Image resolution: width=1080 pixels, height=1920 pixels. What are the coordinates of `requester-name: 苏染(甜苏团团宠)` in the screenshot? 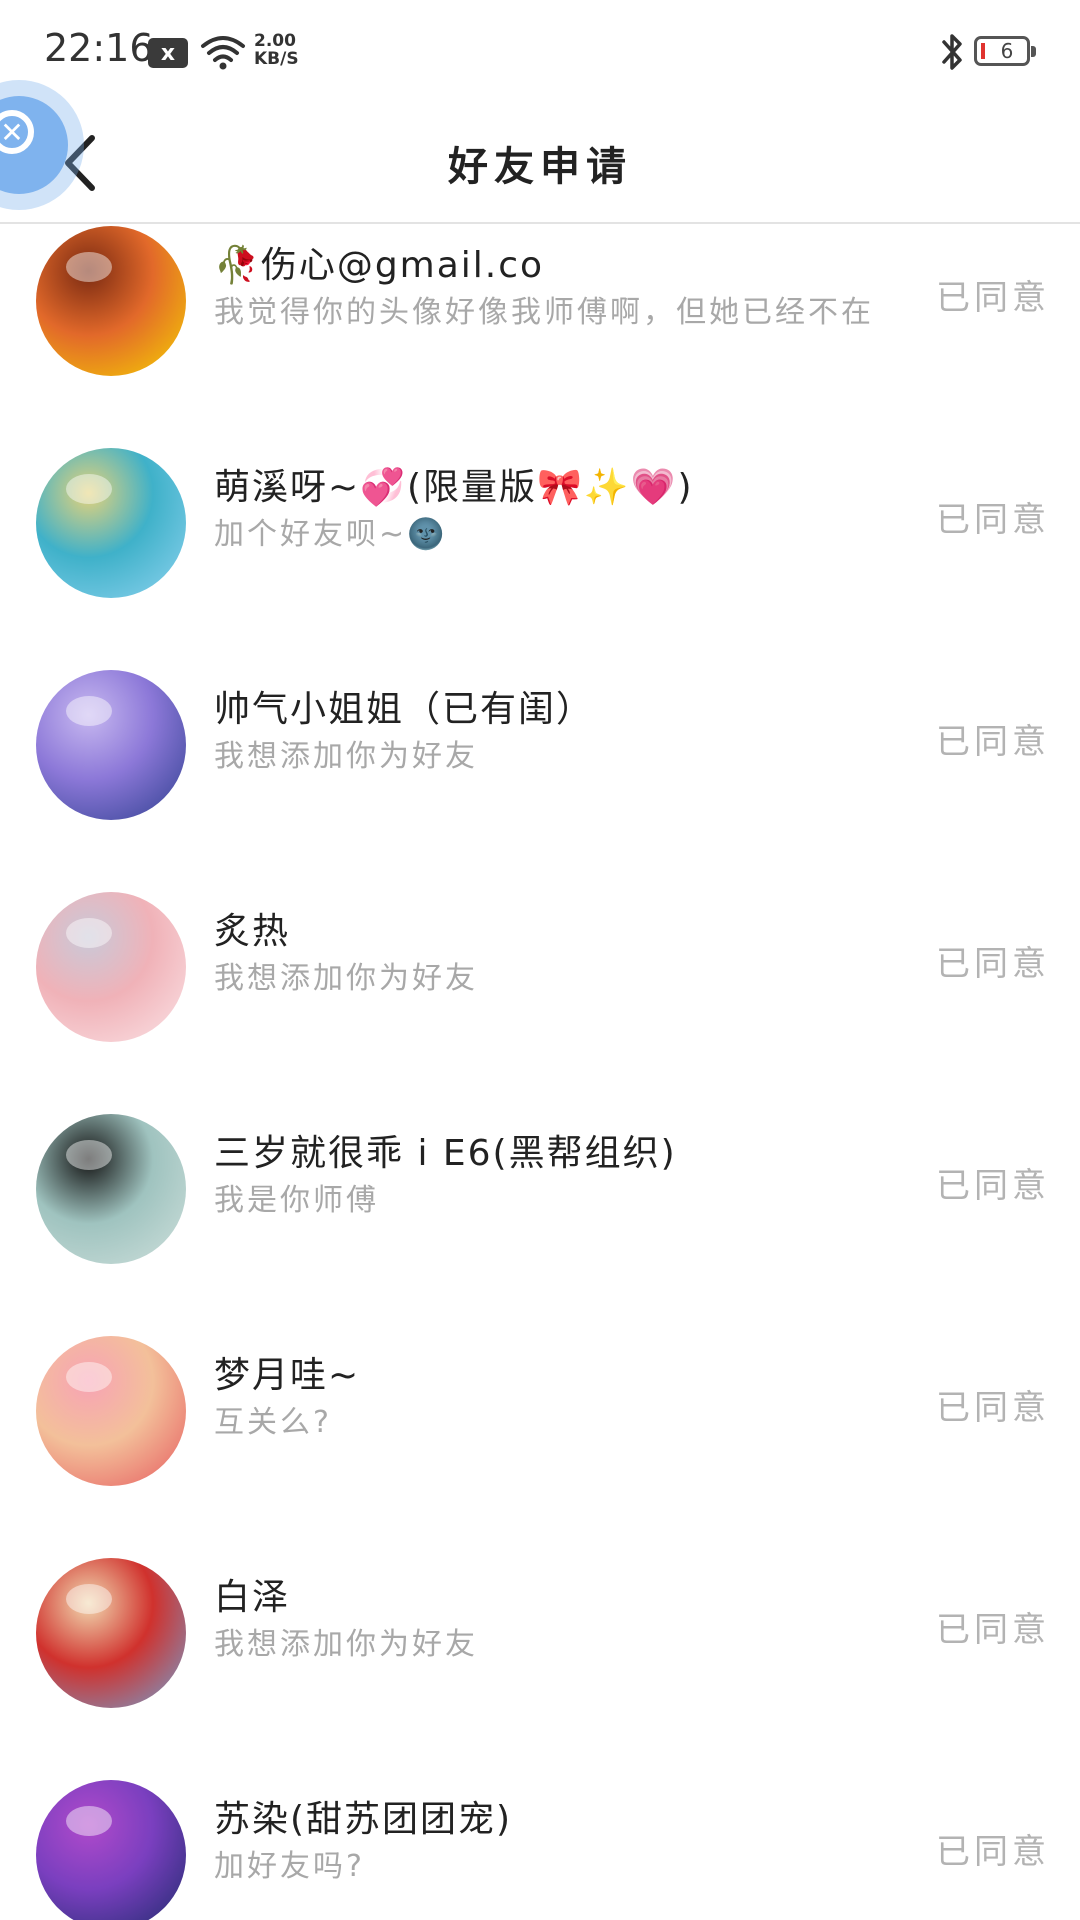 It's located at (363, 1819).